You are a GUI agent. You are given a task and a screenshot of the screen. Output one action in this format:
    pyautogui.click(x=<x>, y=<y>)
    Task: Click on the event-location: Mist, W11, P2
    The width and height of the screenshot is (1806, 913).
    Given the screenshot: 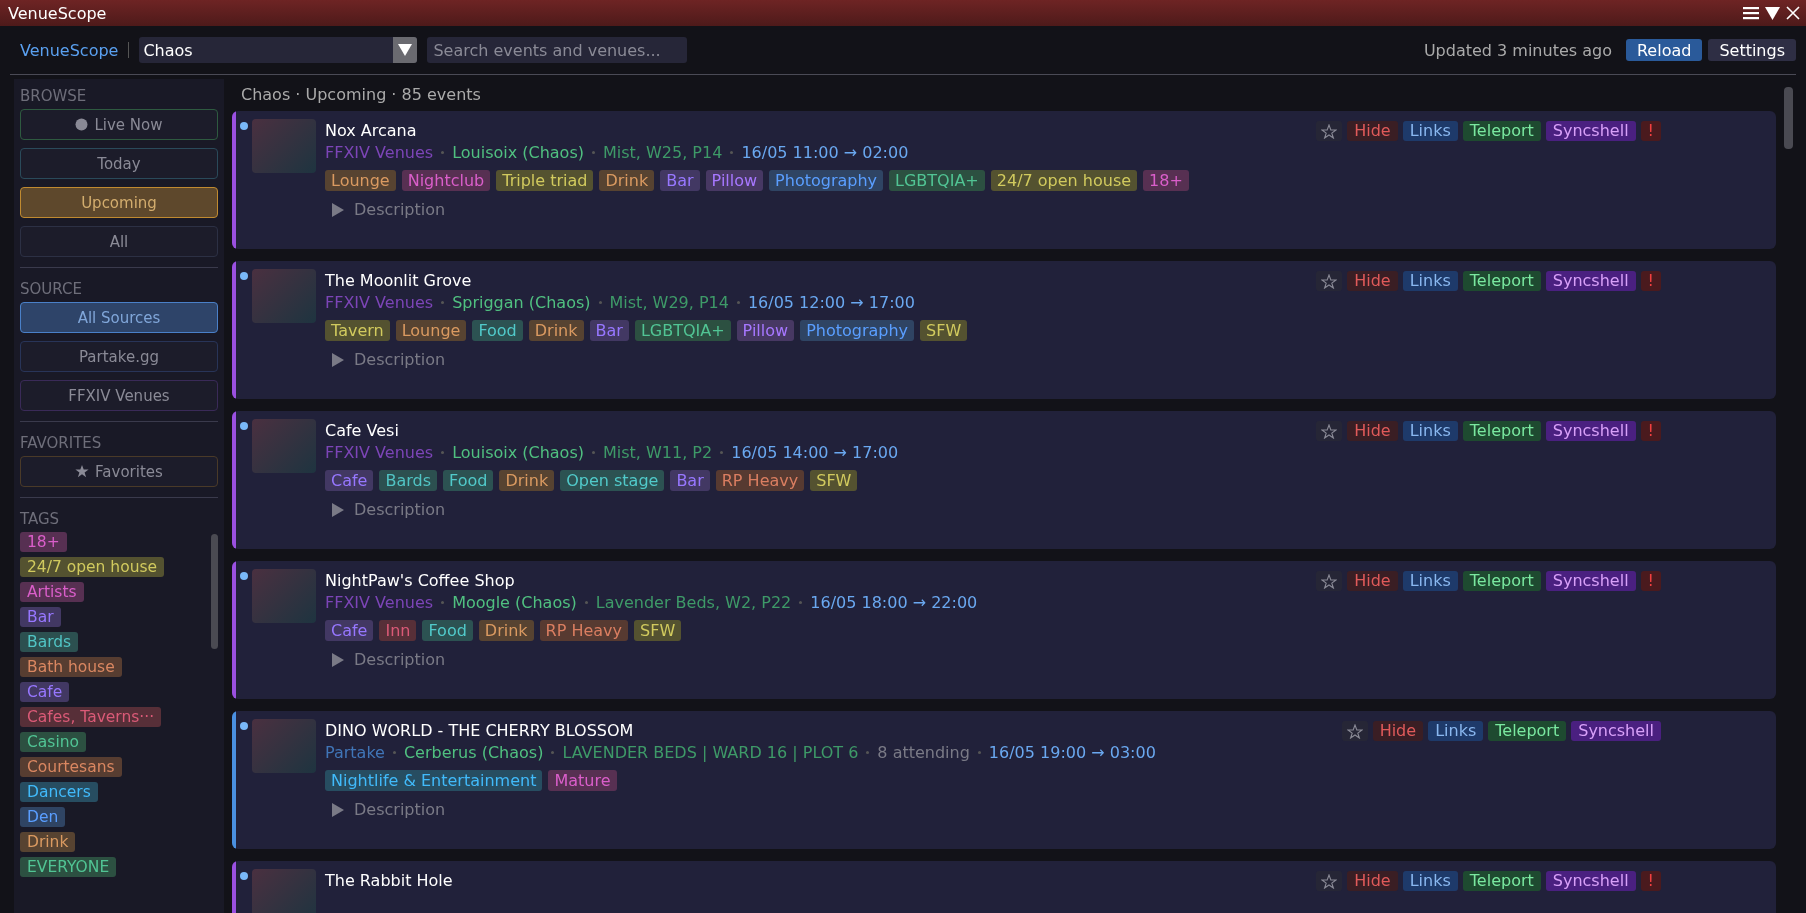 What is the action you would take?
    pyautogui.click(x=658, y=452)
    